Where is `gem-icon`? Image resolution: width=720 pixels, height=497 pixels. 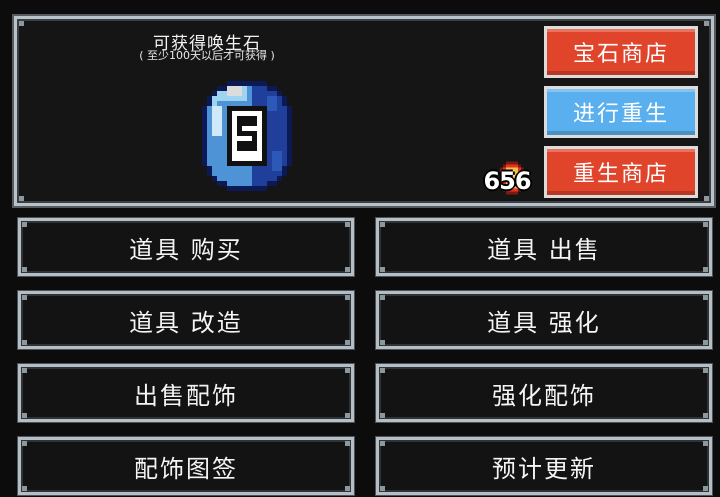
gem-icon is located at coordinates (247, 136).